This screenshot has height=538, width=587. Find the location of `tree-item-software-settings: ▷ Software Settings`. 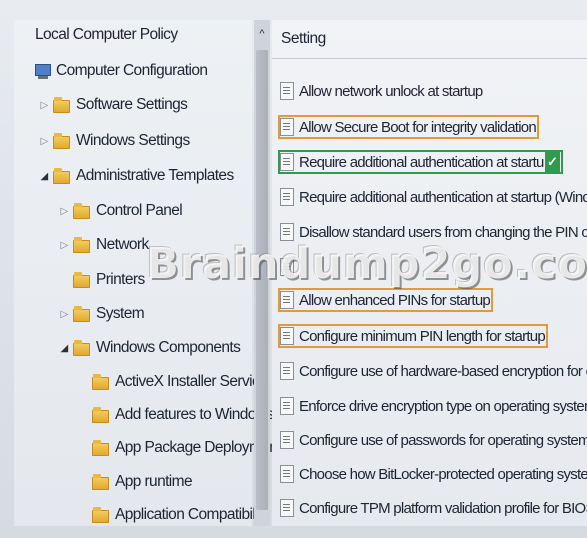

tree-item-software-settings: ▷ Software Settings is located at coordinates (113, 105).